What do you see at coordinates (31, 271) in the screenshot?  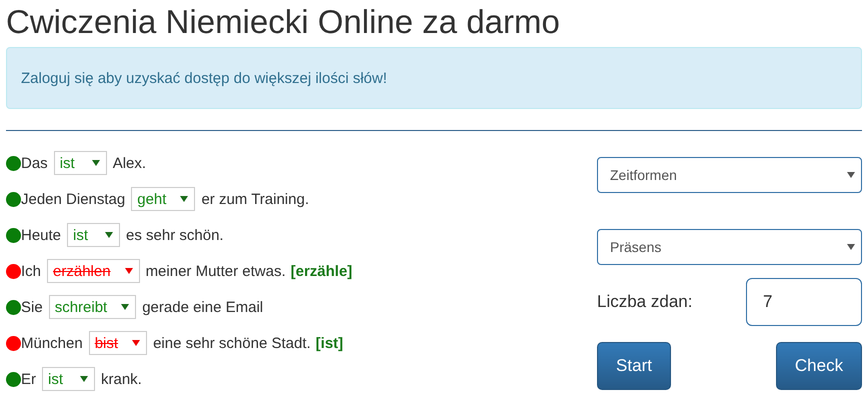 I see `sentence-text: Ich` at bounding box center [31, 271].